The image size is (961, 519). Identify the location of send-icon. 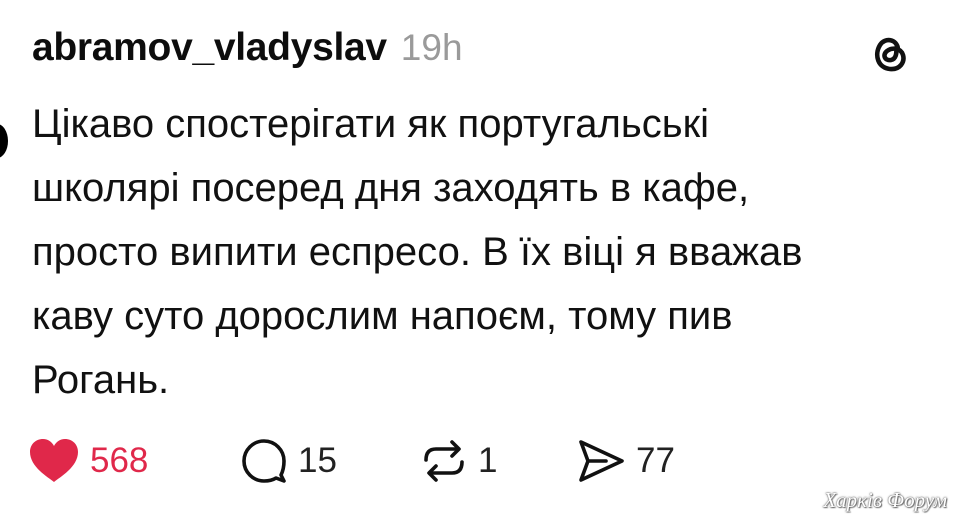
(601, 461).